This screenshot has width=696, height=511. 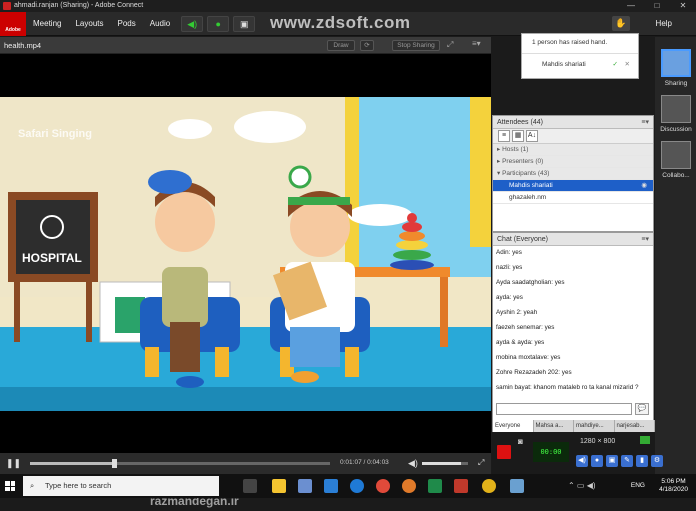 I want to click on record-button, so click(x=504, y=452).